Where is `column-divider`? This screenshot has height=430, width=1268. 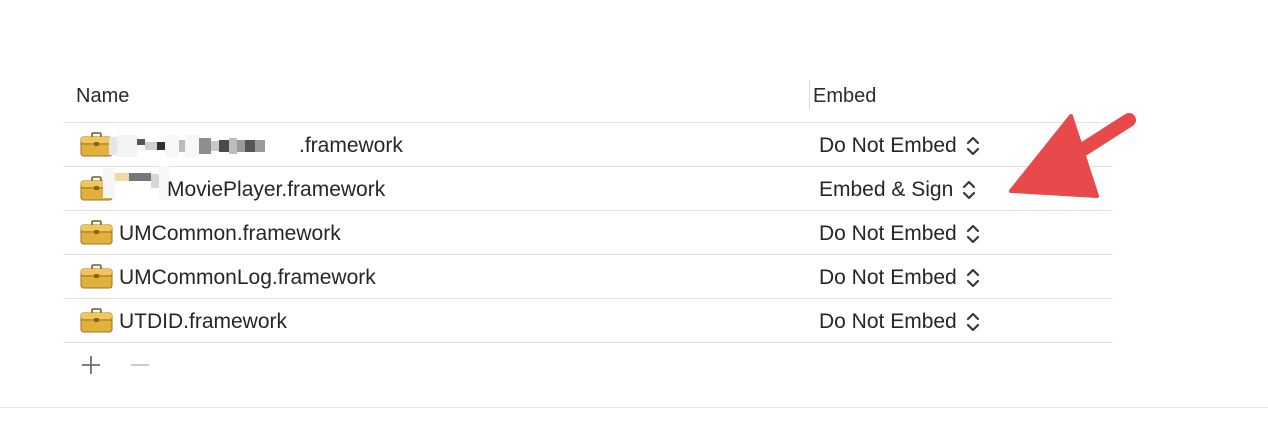 column-divider is located at coordinates (809, 95).